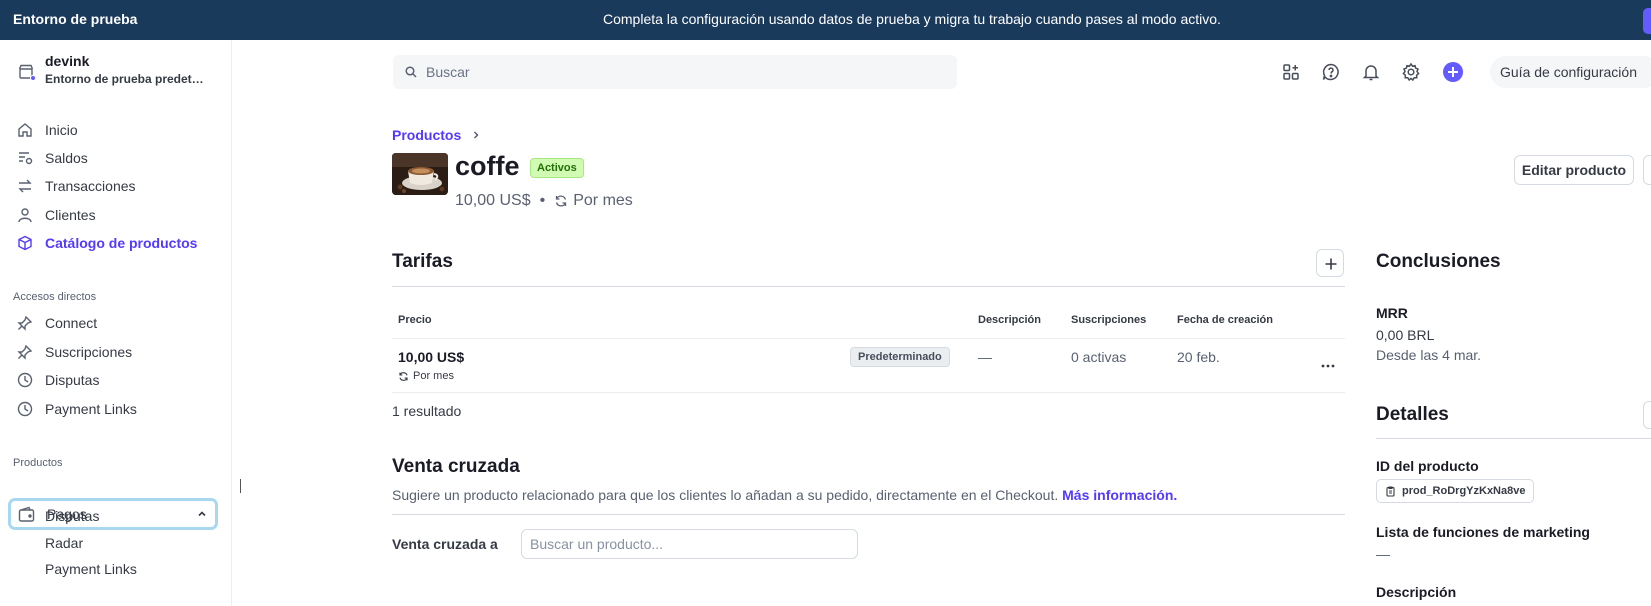 This screenshot has width=1651, height=606. Describe the element at coordinates (25, 186) in the screenshot. I see `transactions-icon` at that location.